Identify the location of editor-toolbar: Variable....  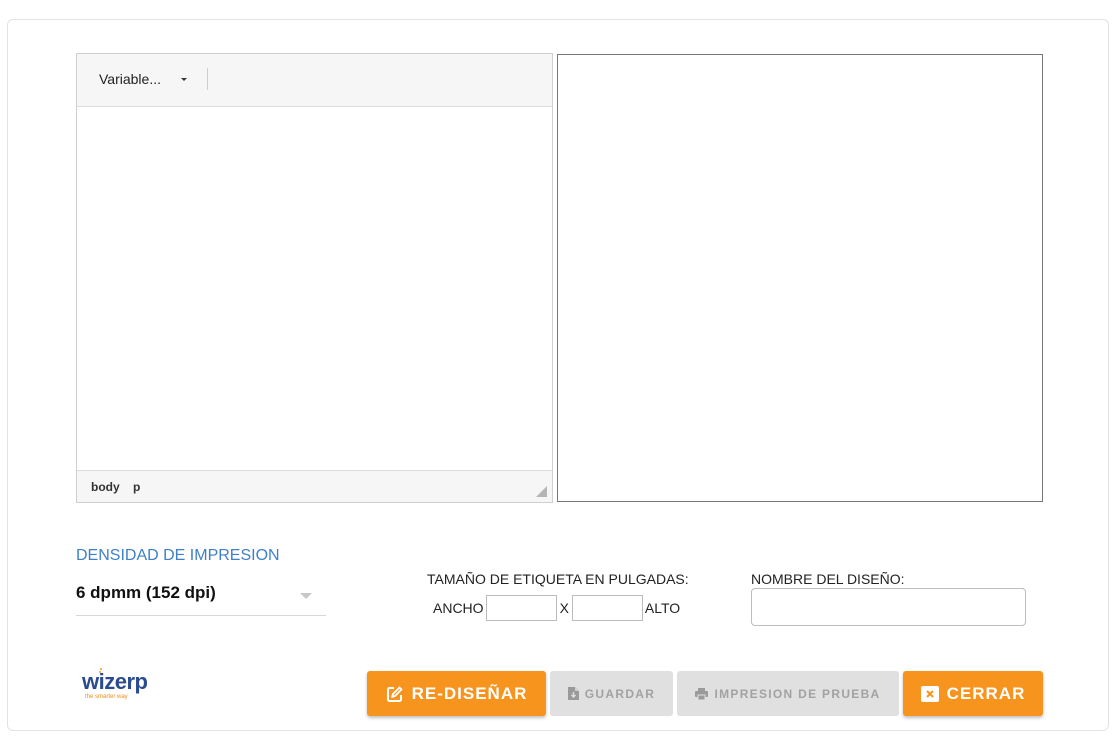
(314, 80).